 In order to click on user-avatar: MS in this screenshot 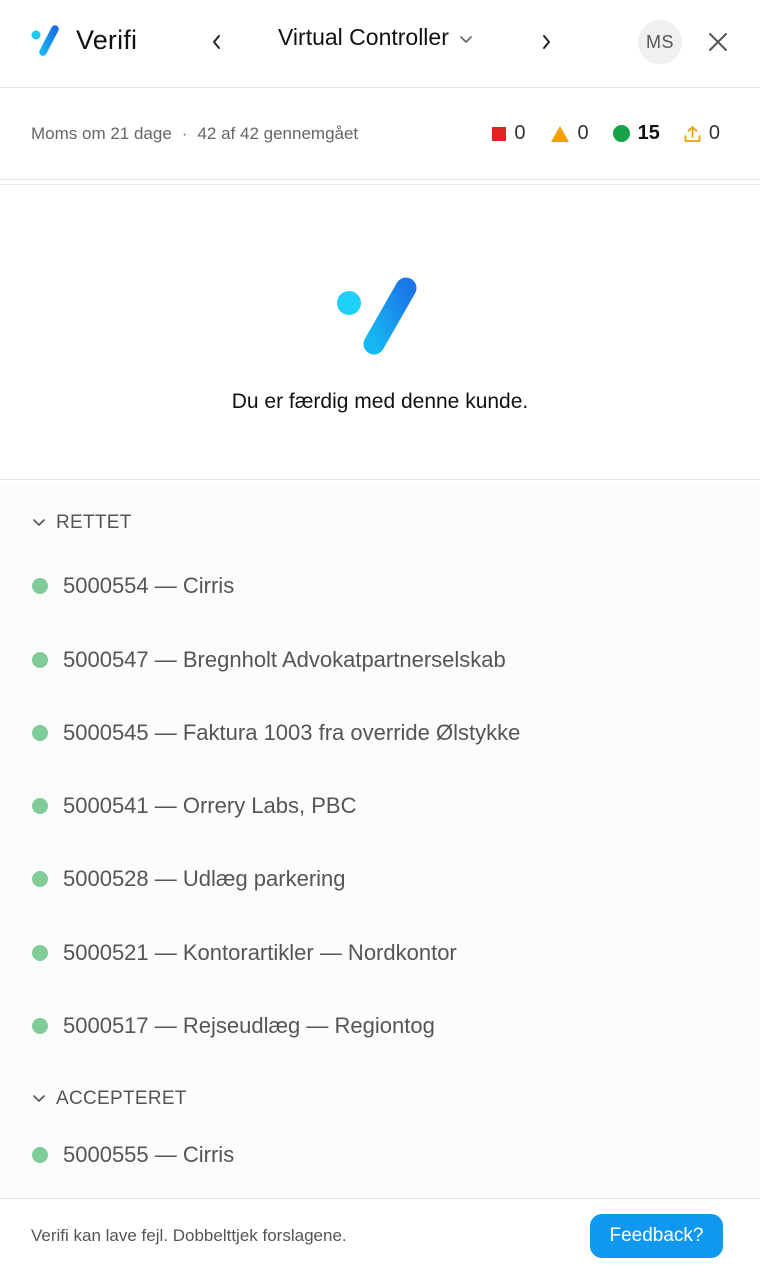, I will do `click(660, 42)`.